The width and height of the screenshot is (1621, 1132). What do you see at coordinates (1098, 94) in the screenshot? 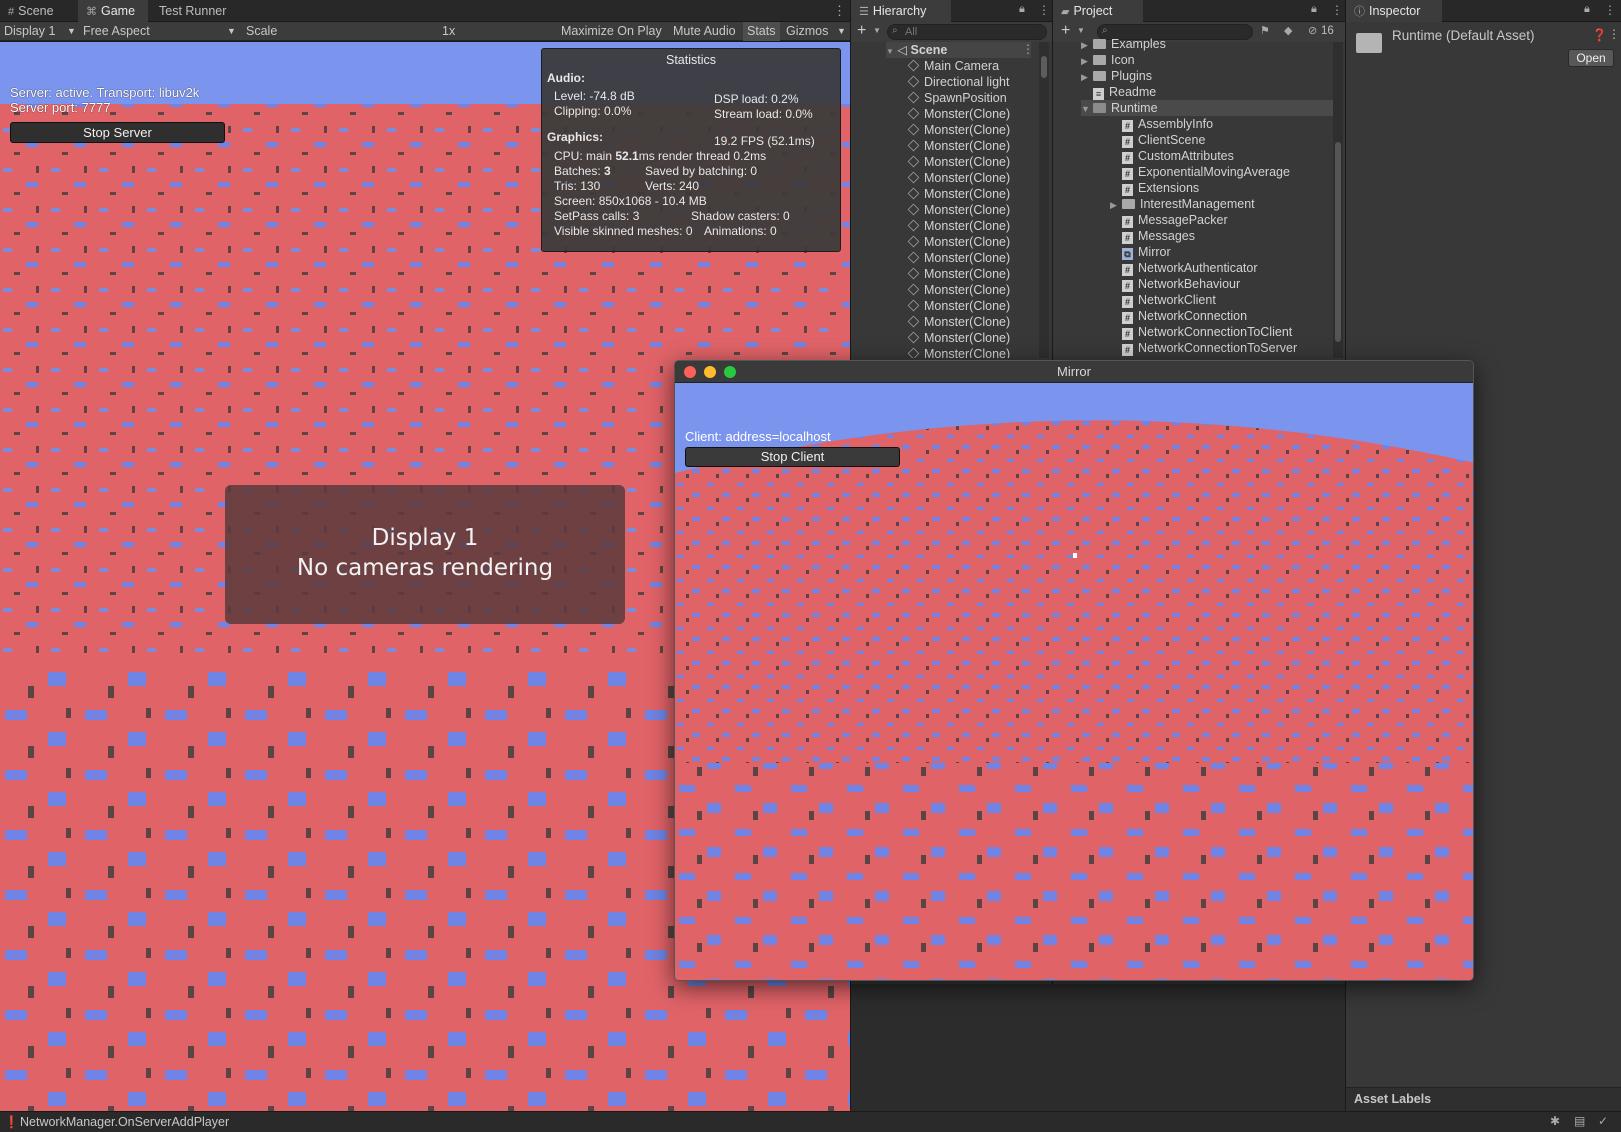
I see `document-icon: ≡` at bounding box center [1098, 94].